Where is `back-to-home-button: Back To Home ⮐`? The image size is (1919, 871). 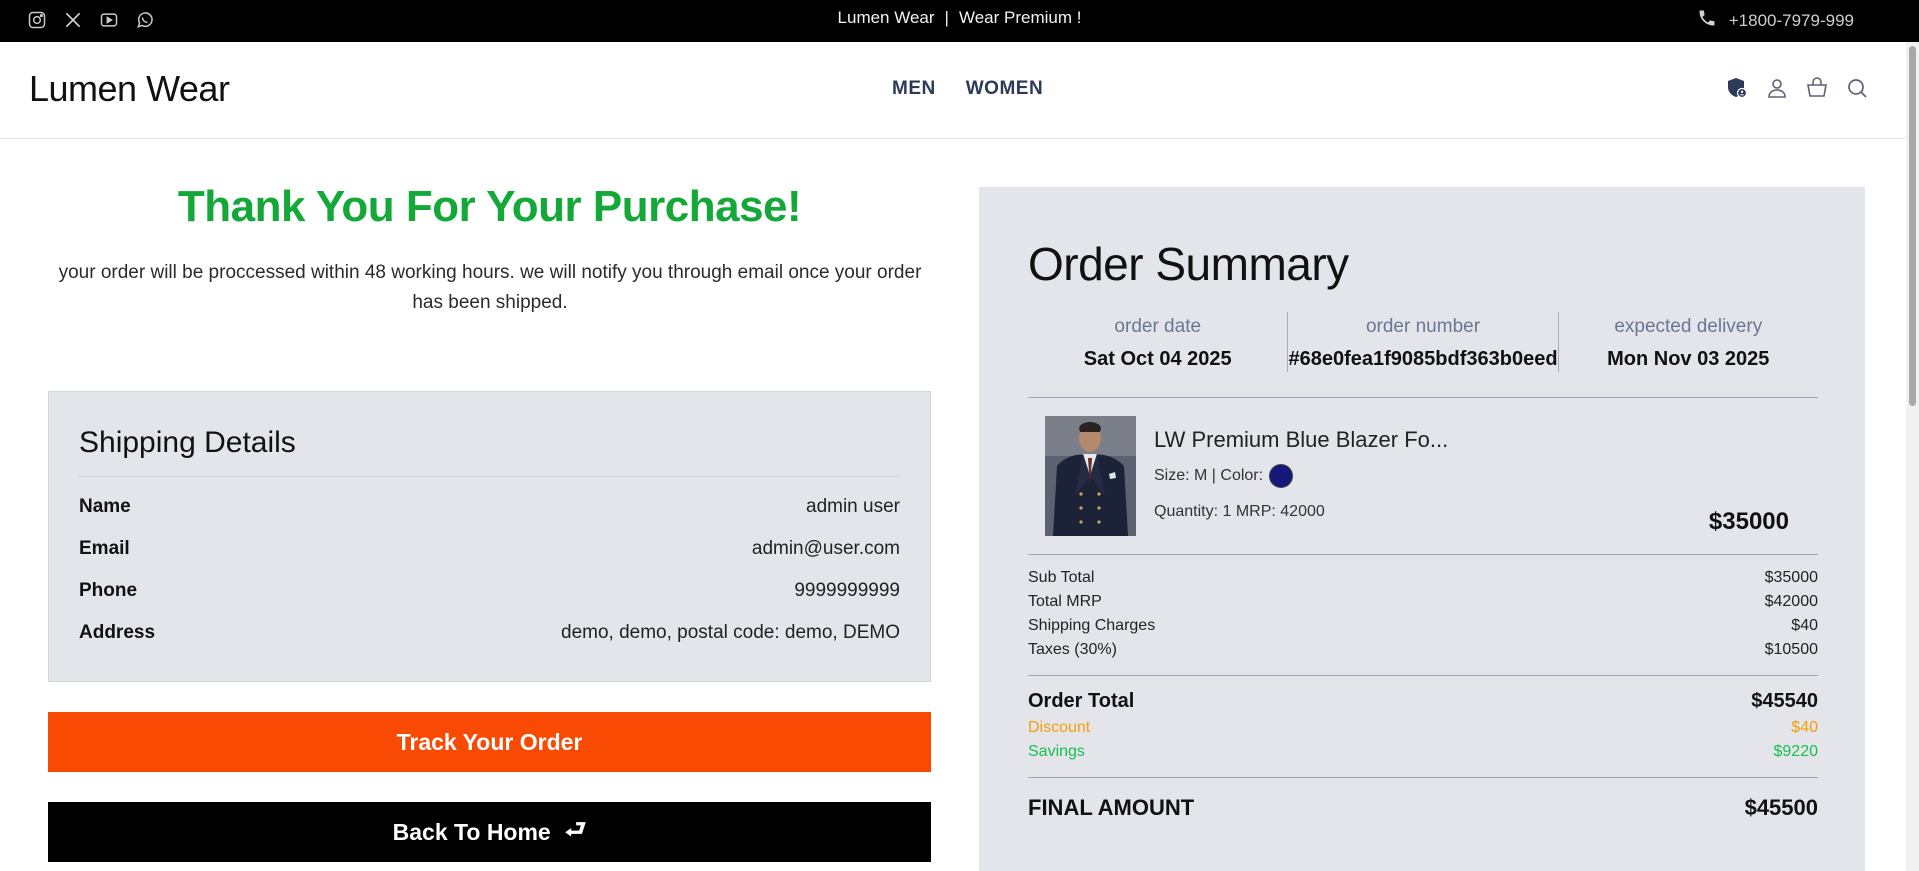 back-to-home-button: Back To Home ⮐ is located at coordinates (489, 832).